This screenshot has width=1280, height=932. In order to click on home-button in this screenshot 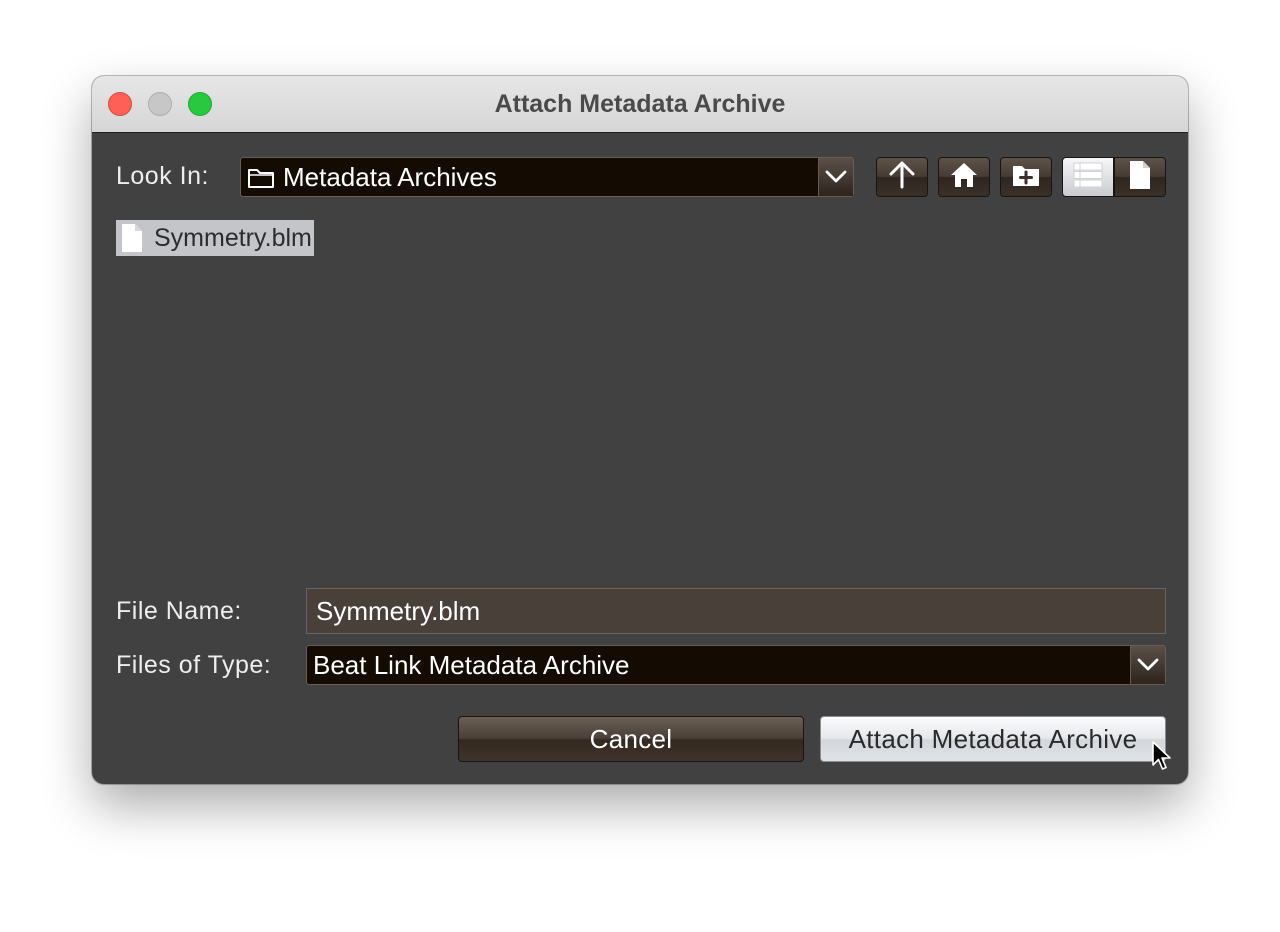, I will do `click(964, 177)`.